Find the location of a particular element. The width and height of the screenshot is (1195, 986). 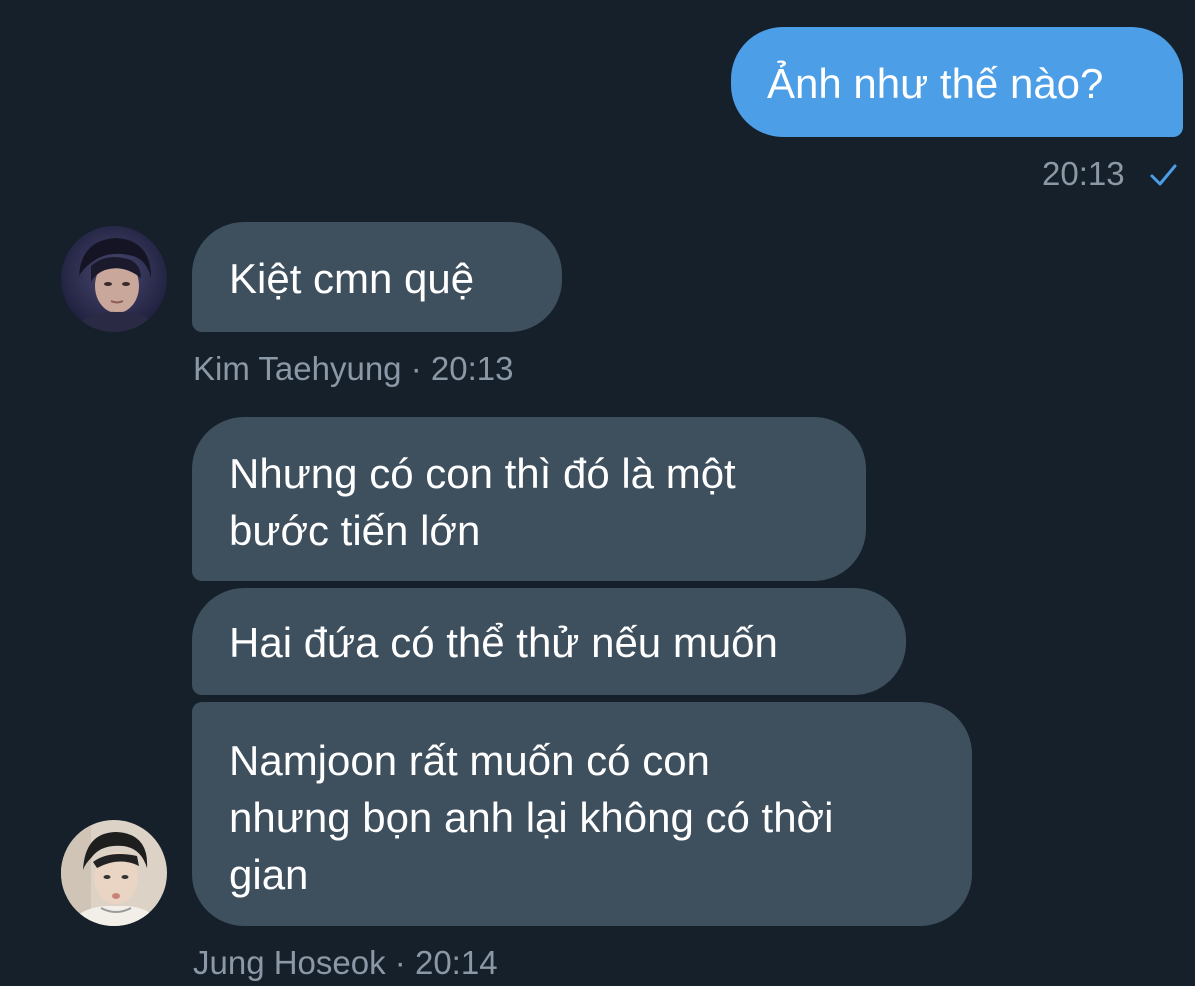

message-timestamp: 20:14 is located at coordinates (456, 962).